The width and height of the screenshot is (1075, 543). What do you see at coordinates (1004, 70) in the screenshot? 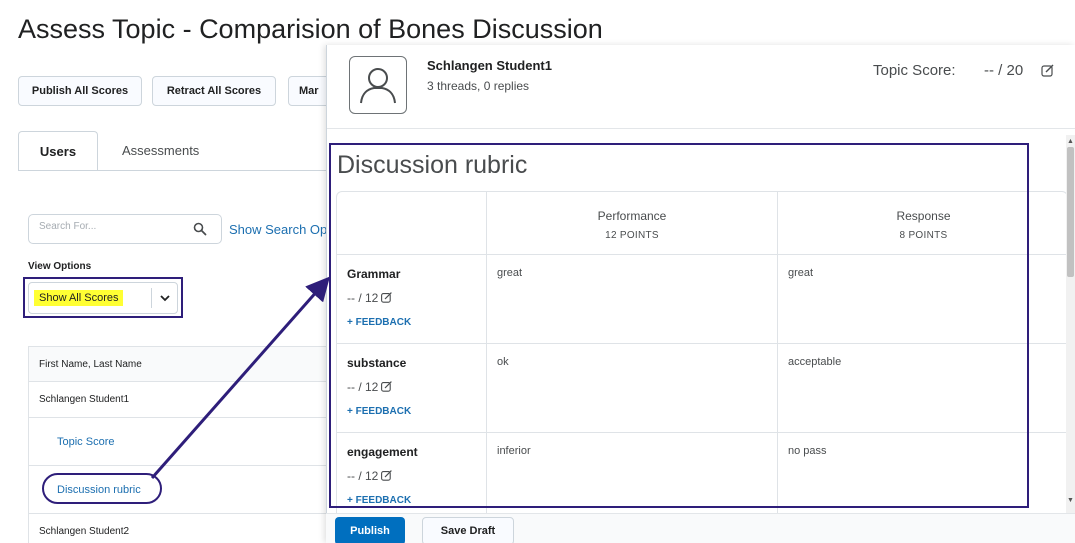
I see `topic-score-value: -- / 20` at bounding box center [1004, 70].